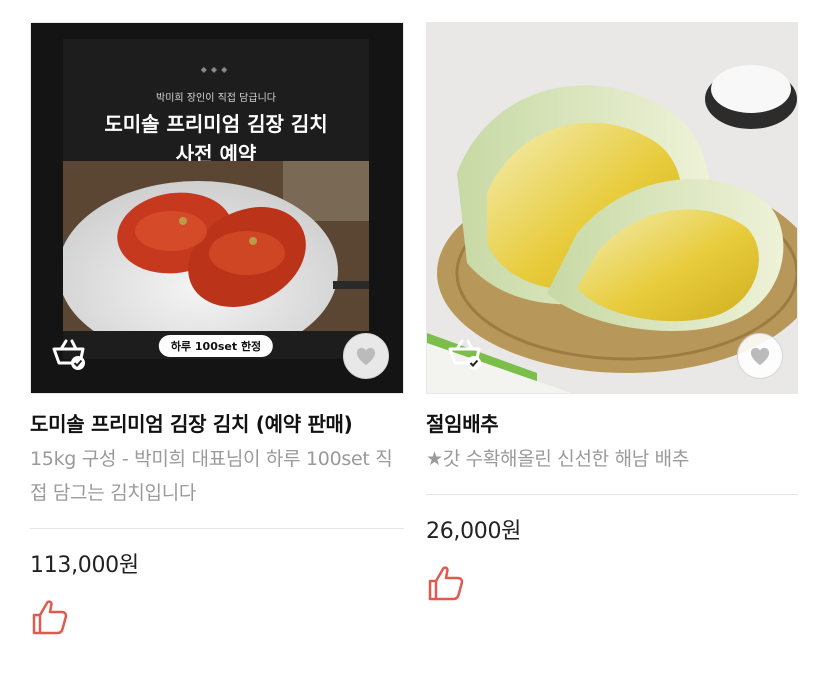  What do you see at coordinates (558, 459) in the screenshot?
I see `product-subtitle: ★갓 수확해올린 신선한 해남 배추` at bounding box center [558, 459].